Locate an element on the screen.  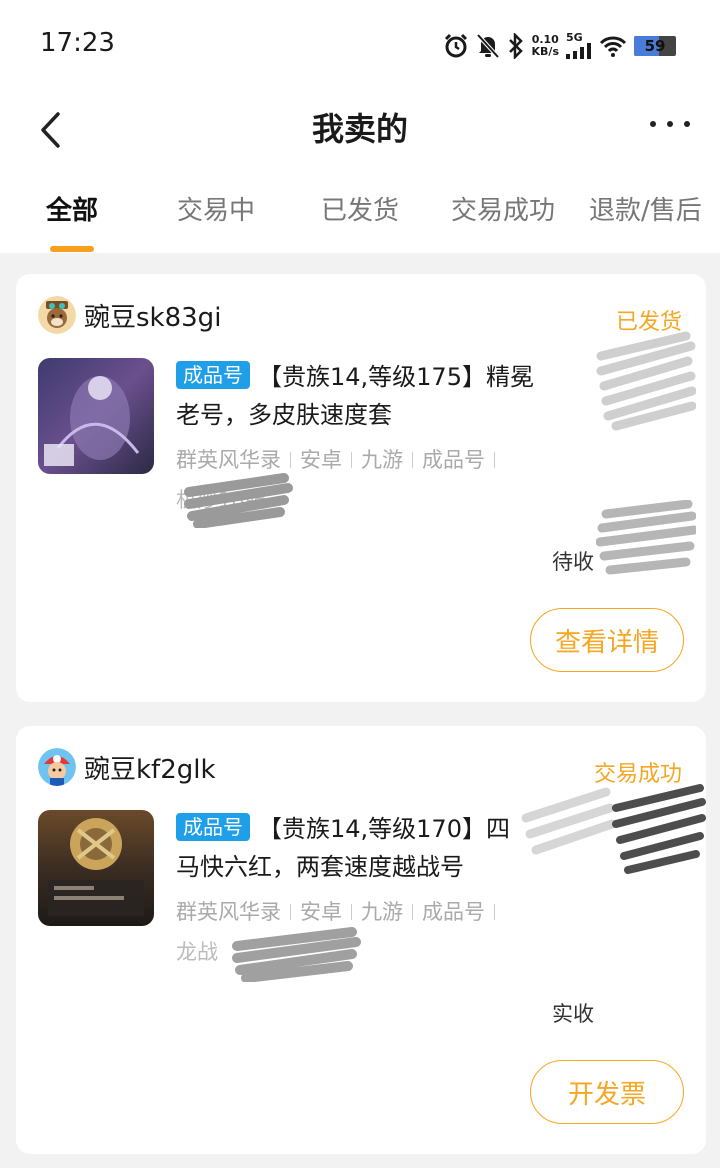
status-time: 17:23 is located at coordinates (77, 43).